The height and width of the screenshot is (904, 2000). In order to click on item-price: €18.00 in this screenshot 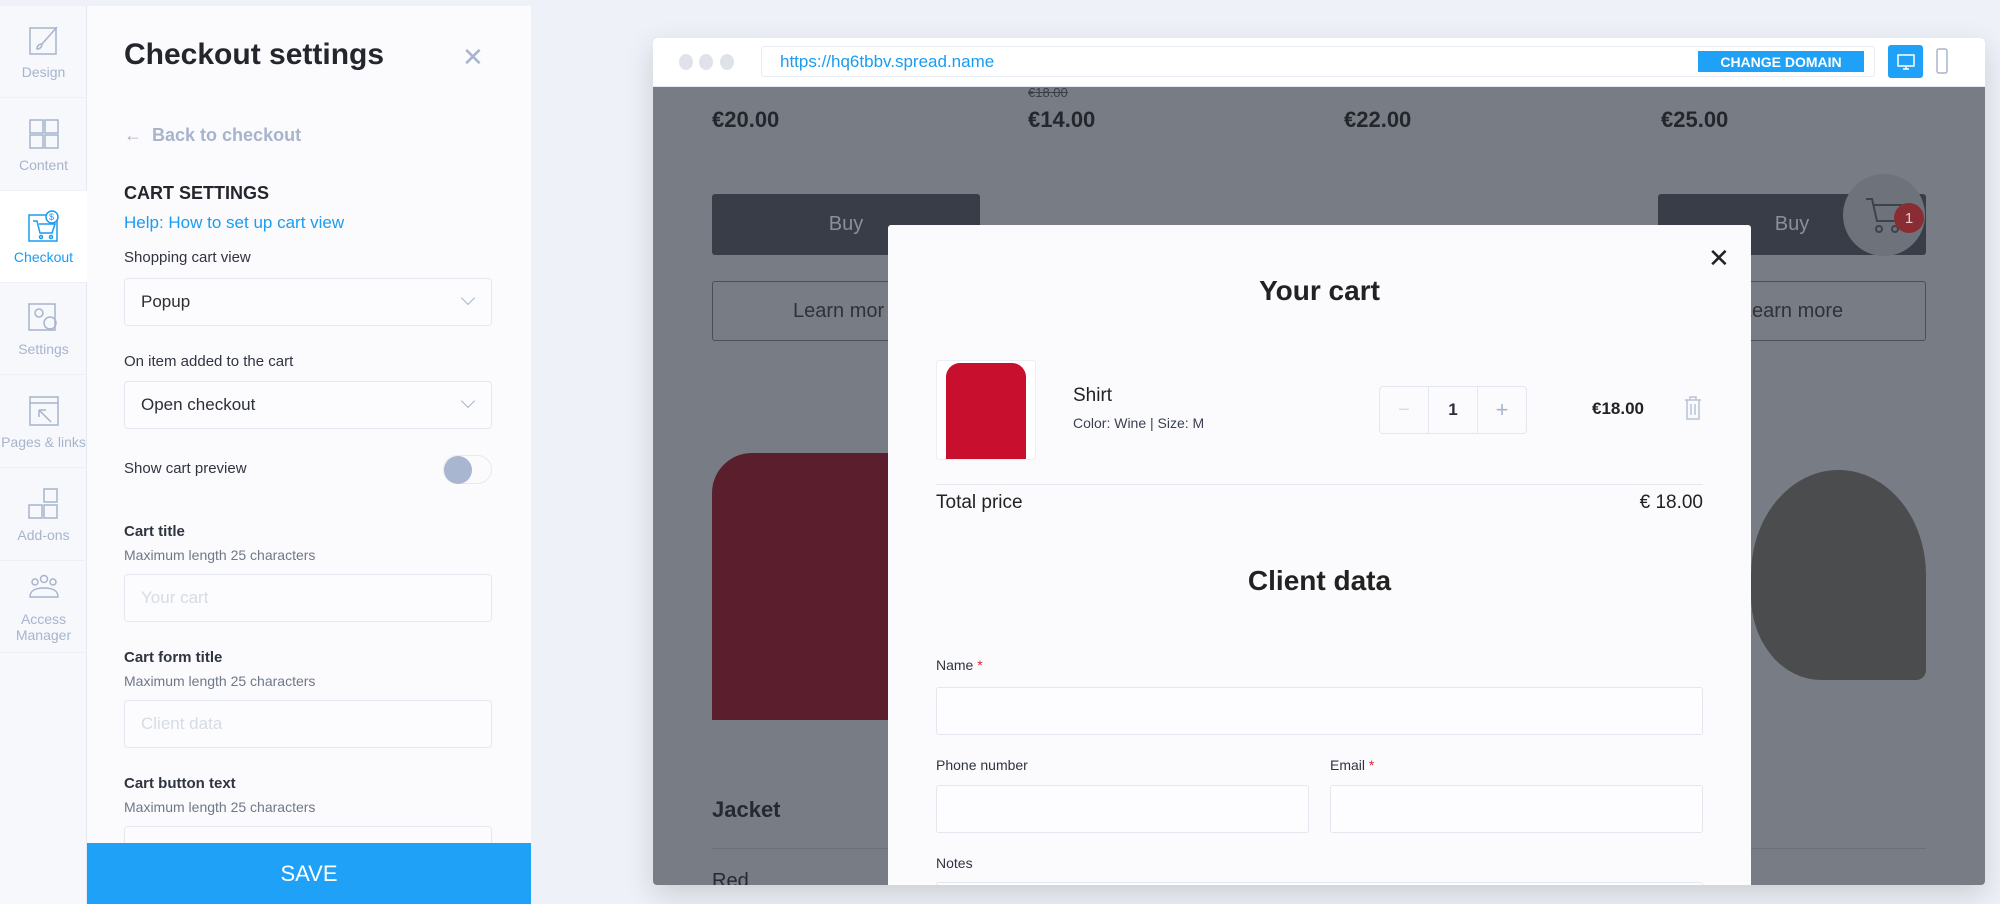, I will do `click(1618, 408)`.